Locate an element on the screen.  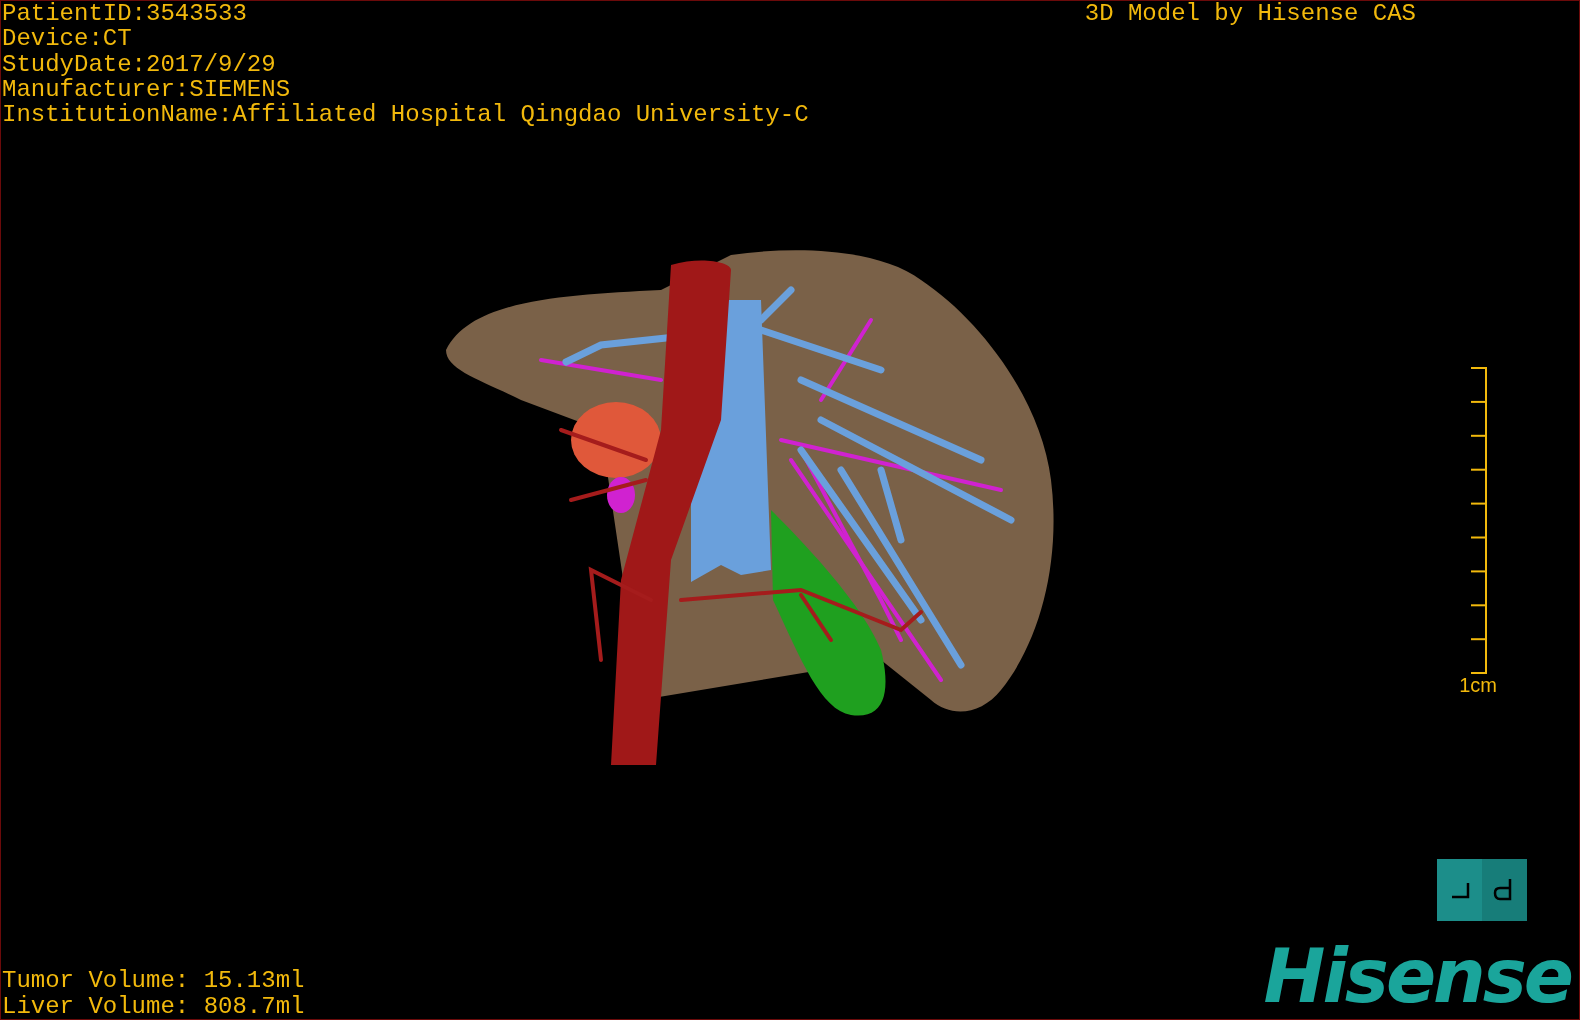
patient-info-text: Manufacturer:SIEMENS is located at coordinates (147, 89).